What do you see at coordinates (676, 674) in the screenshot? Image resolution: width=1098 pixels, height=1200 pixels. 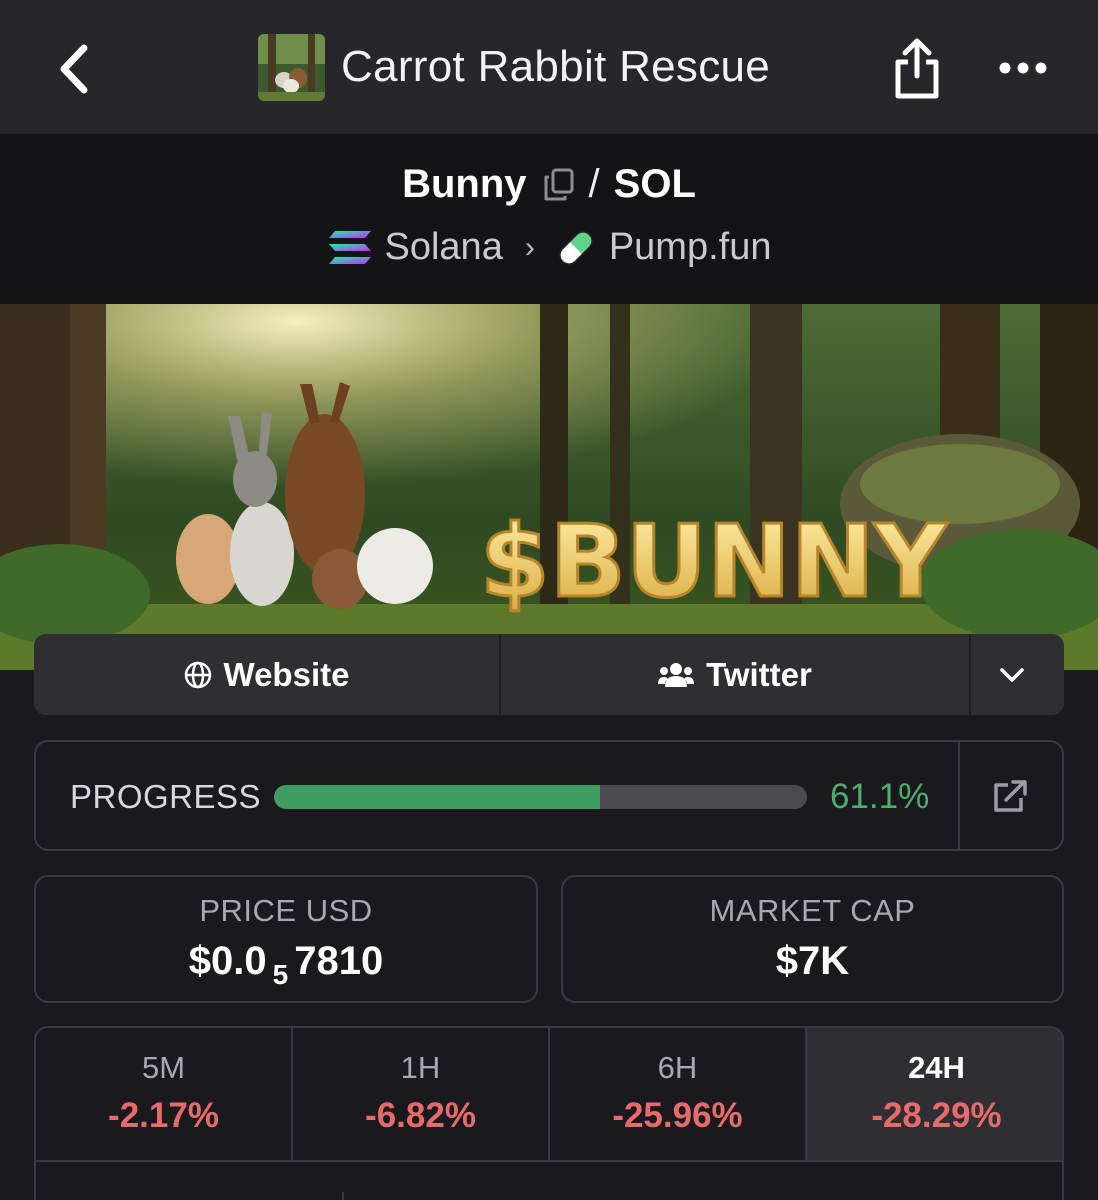 I see `users-icon` at bounding box center [676, 674].